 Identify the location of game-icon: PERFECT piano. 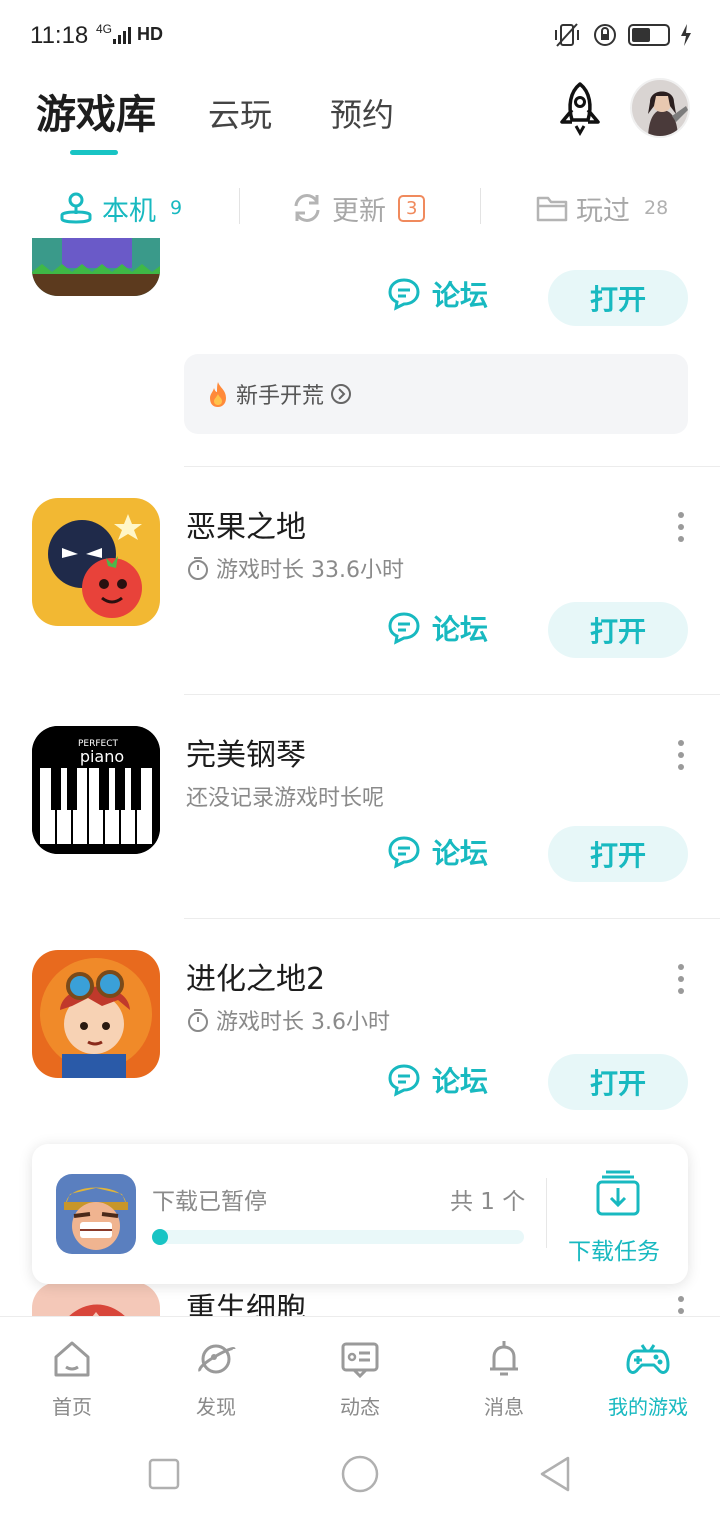
(96, 790).